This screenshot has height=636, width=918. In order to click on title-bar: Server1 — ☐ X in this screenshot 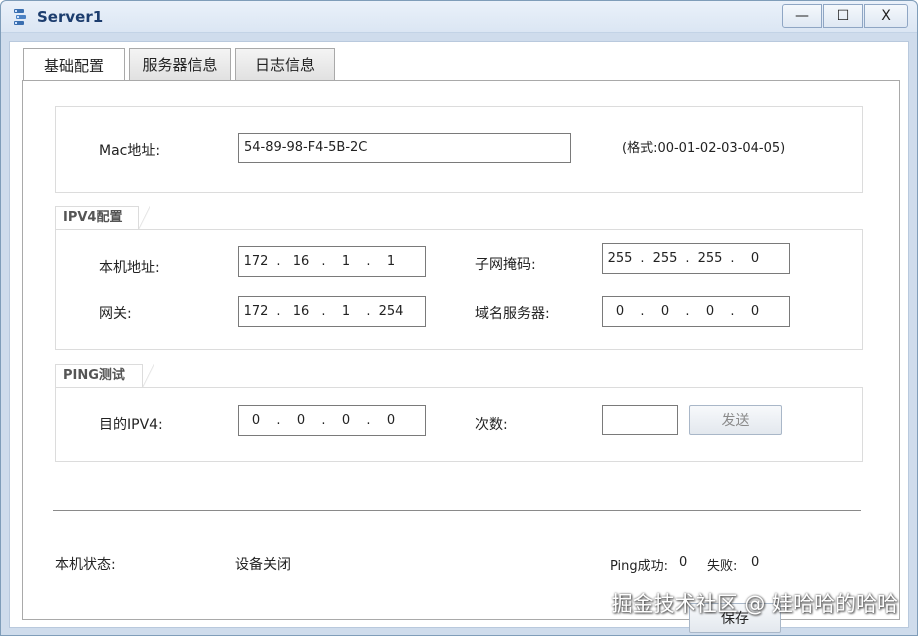, I will do `click(459, 17)`.